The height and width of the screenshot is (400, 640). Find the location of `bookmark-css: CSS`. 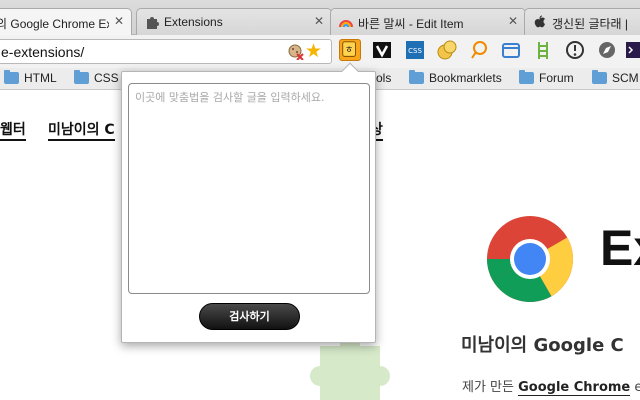

bookmark-css: CSS is located at coordinates (96, 78).